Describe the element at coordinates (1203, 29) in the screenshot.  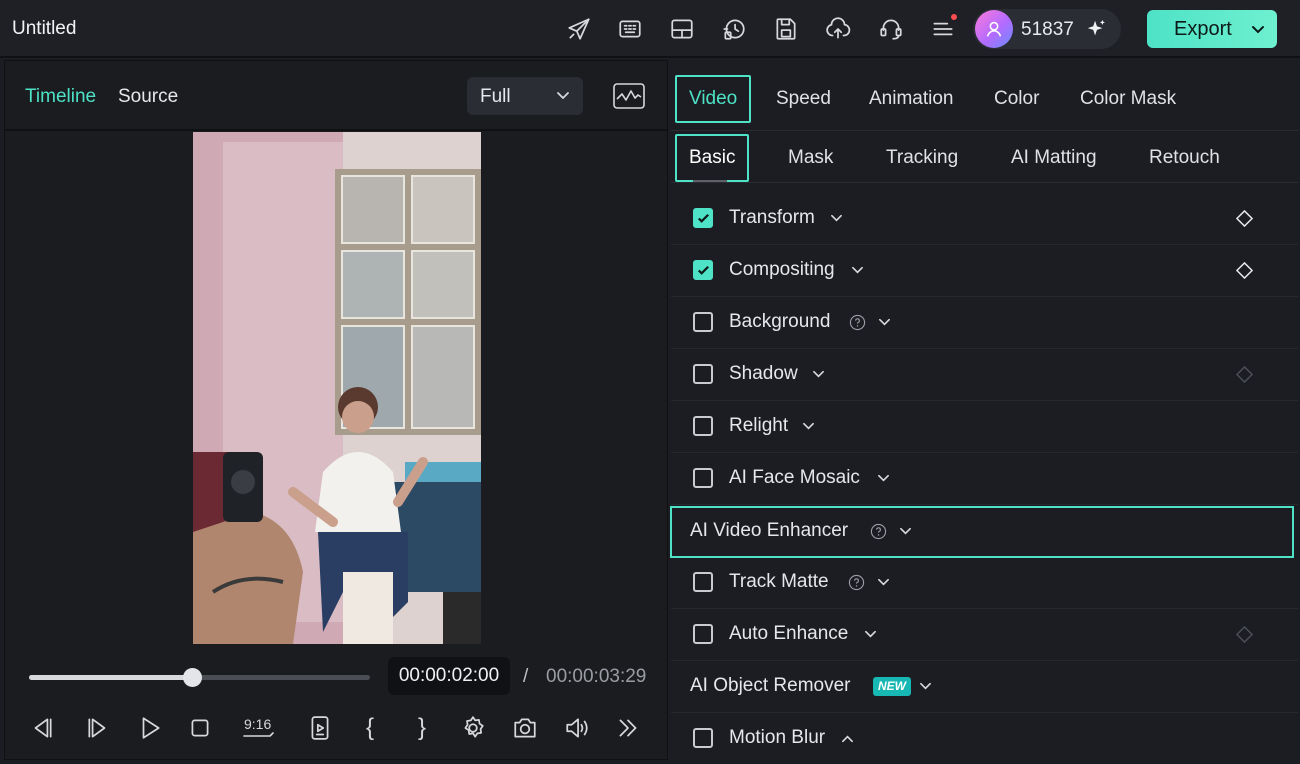
I see `export-label: Export` at that location.